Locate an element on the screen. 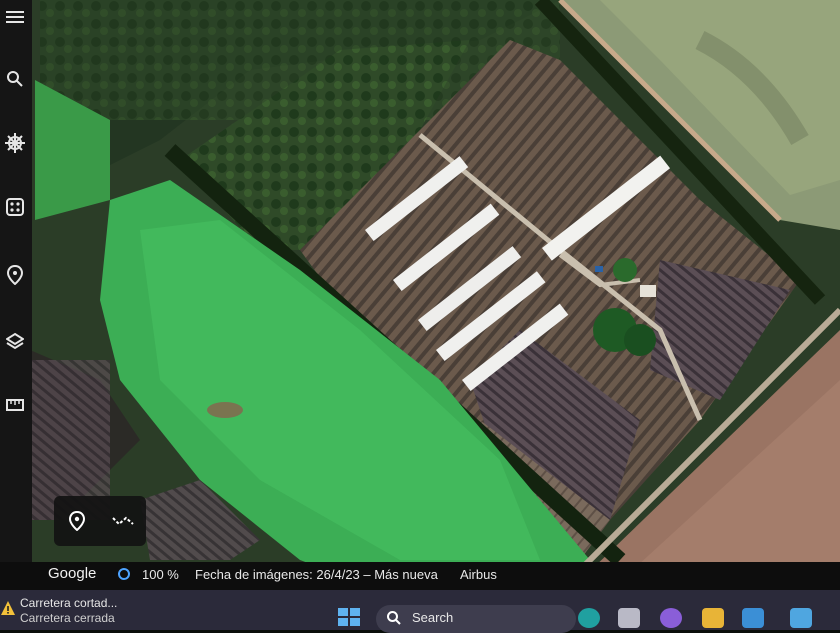 The width and height of the screenshot is (840, 633). location-pin-icon is located at coordinates (77, 521).